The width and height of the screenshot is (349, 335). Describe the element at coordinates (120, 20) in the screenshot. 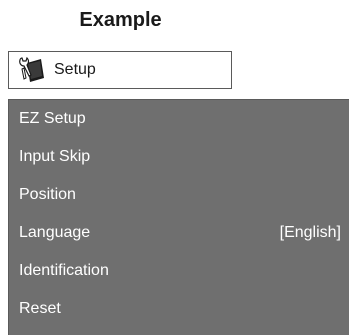

I see `example-heading: Example` at that location.